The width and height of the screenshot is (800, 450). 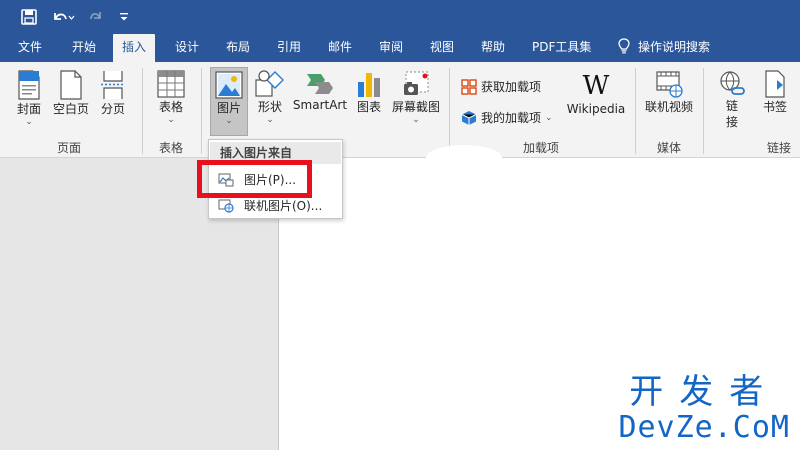 I want to click on tab-pdf-tools: PDF工具集, so click(x=561, y=48).